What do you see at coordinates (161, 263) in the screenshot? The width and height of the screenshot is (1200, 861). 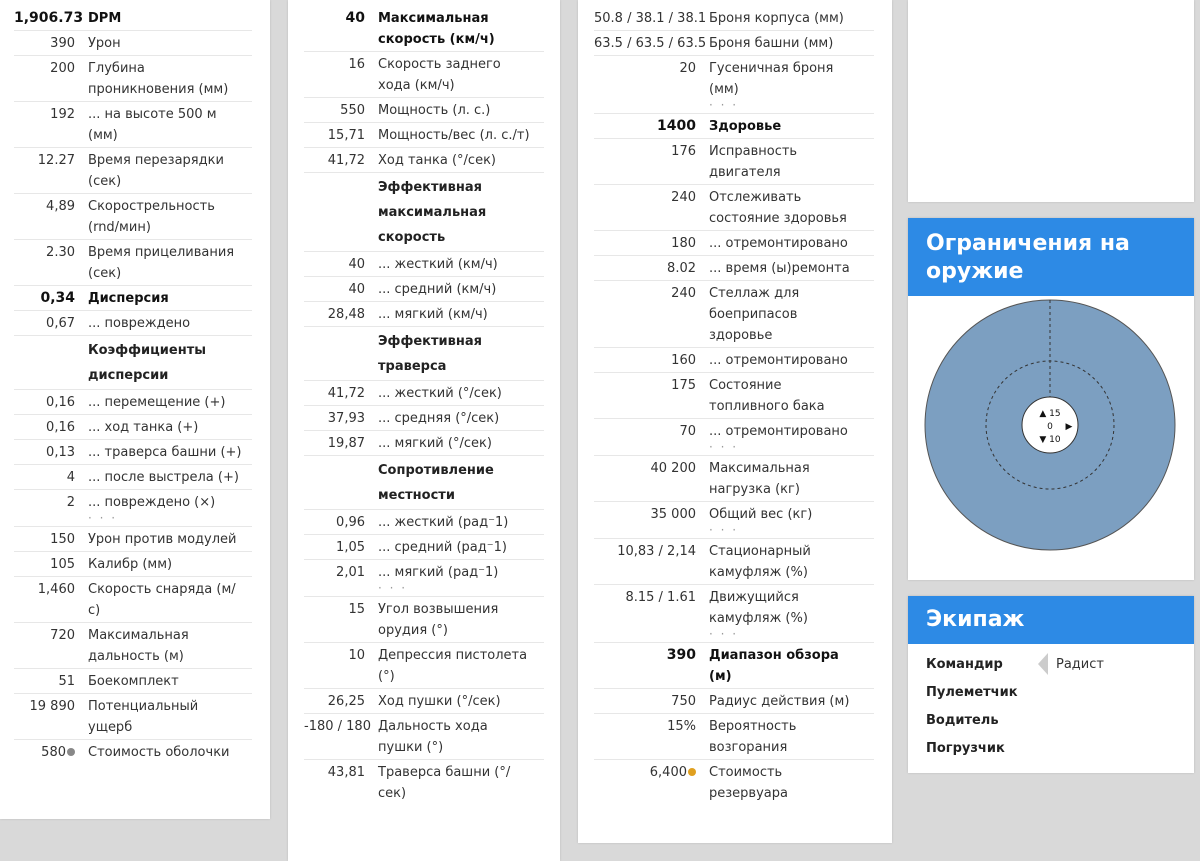 I see `stat-label-text: Время прицеливания (сек)` at bounding box center [161, 263].